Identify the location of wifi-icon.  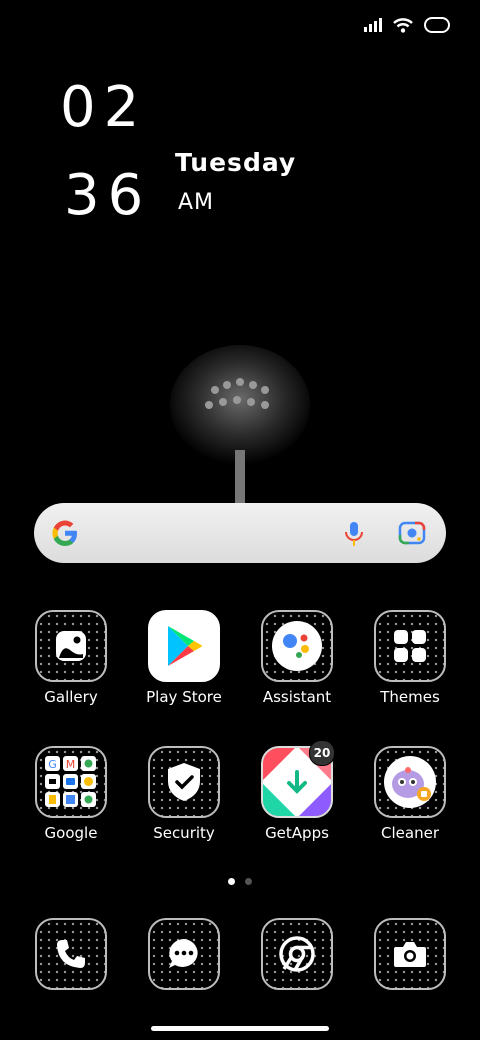
(403, 25).